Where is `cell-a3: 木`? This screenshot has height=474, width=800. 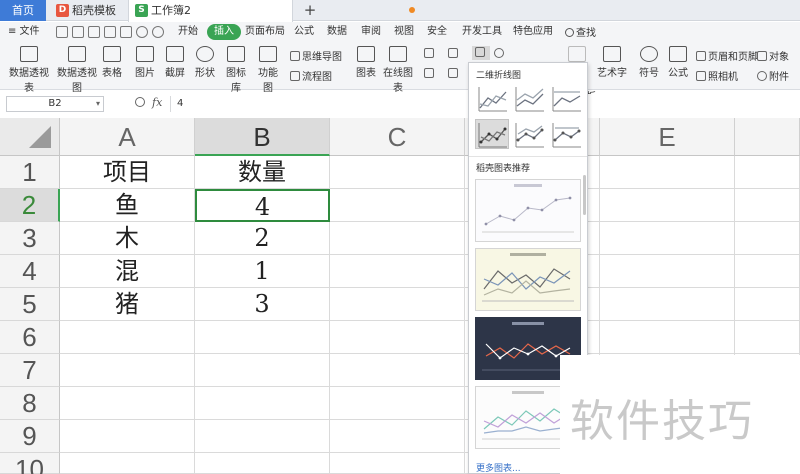 cell-a3: 木 is located at coordinates (127, 238).